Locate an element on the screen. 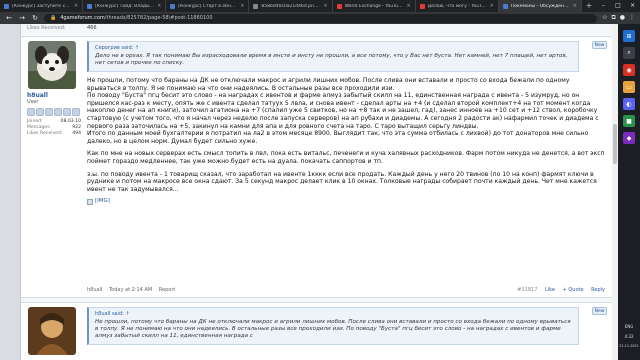 This screenshot has height=360, width=640. discord-icon: ◐ is located at coordinates (629, 104).